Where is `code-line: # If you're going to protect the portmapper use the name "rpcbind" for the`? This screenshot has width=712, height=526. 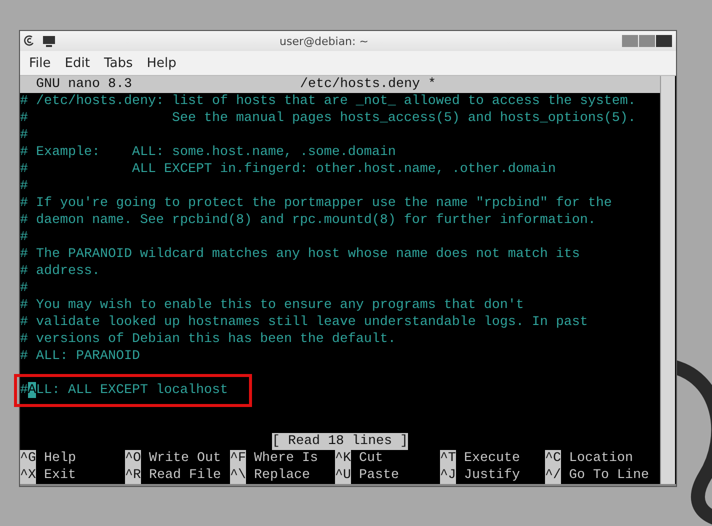 code-line: # If you're going to protect the portmapper use the name "rpcbind" for the is located at coordinates (316, 203).